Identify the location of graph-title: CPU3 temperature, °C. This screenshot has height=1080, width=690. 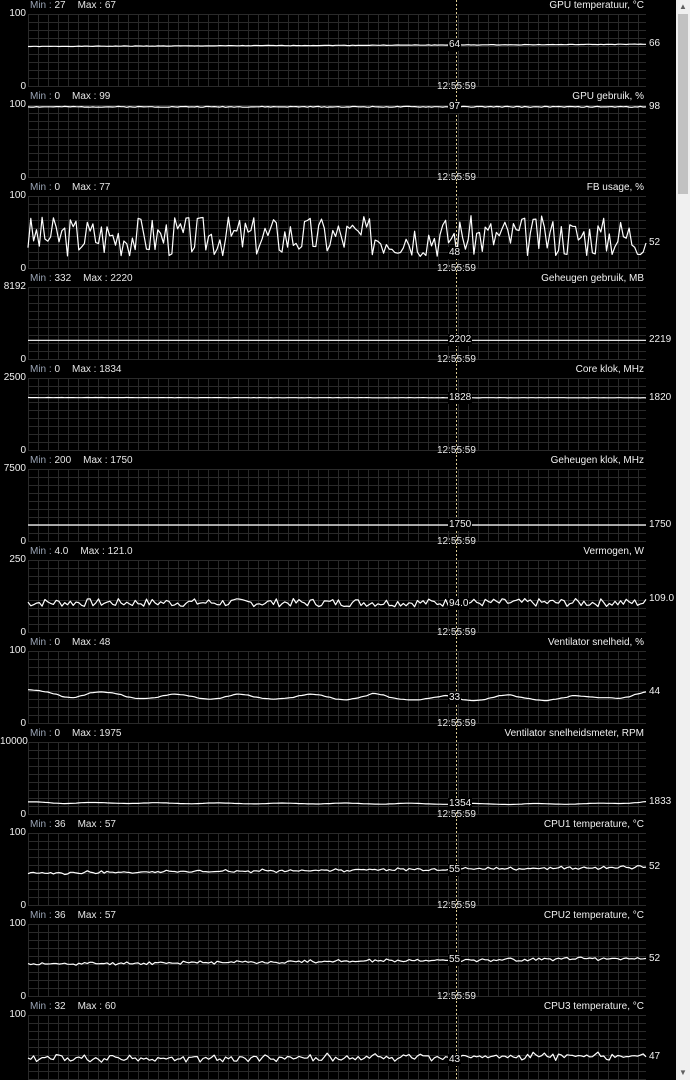
(593, 1006).